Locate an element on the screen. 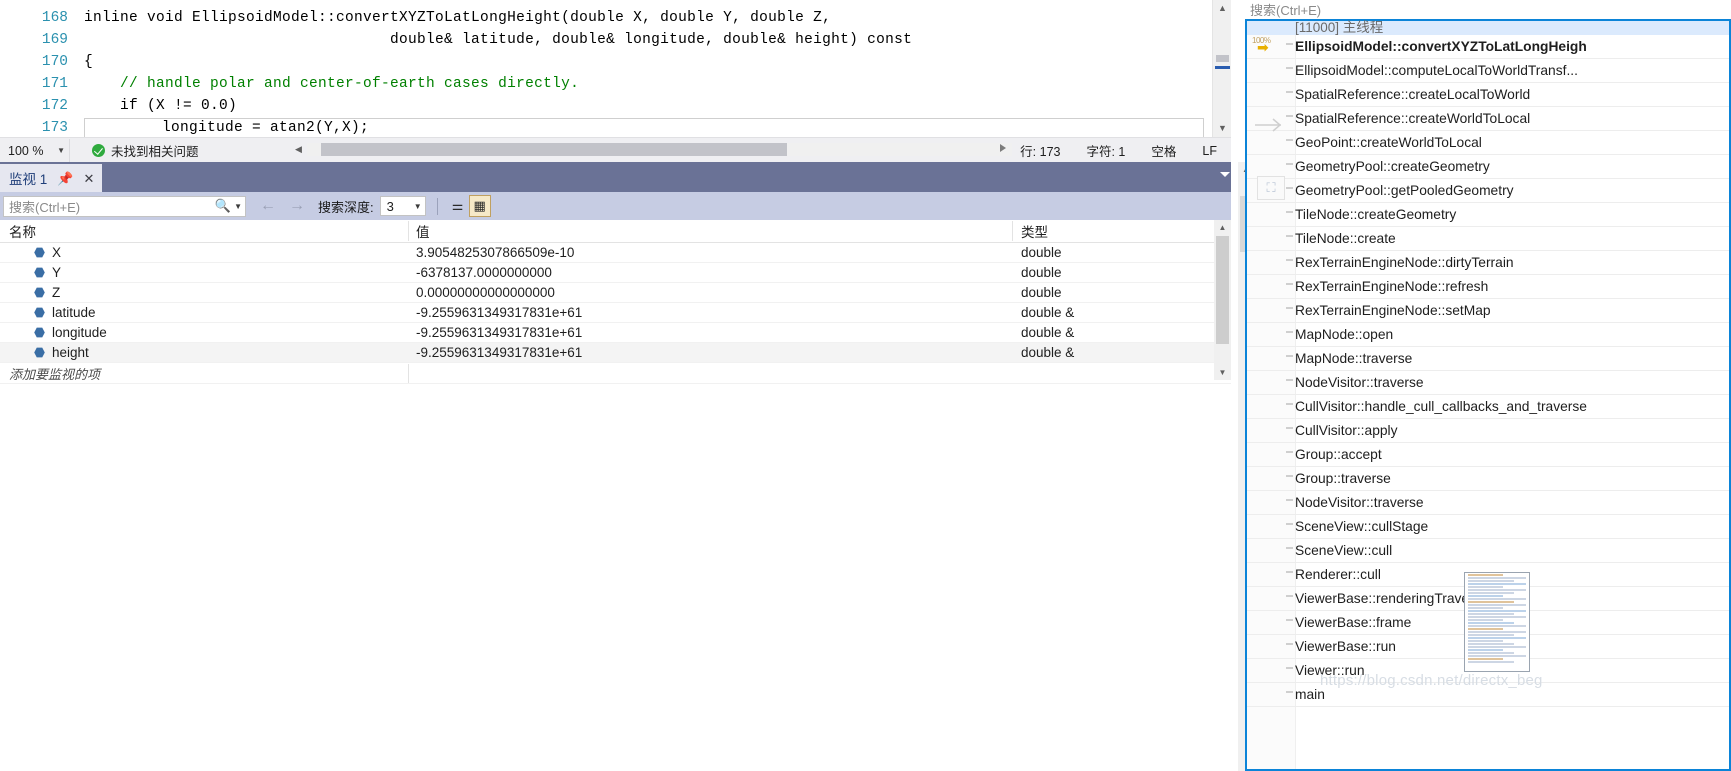 This screenshot has width=1731, height=771. watch-value: 0.00000000000000000 is located at coordinates (711, 292).